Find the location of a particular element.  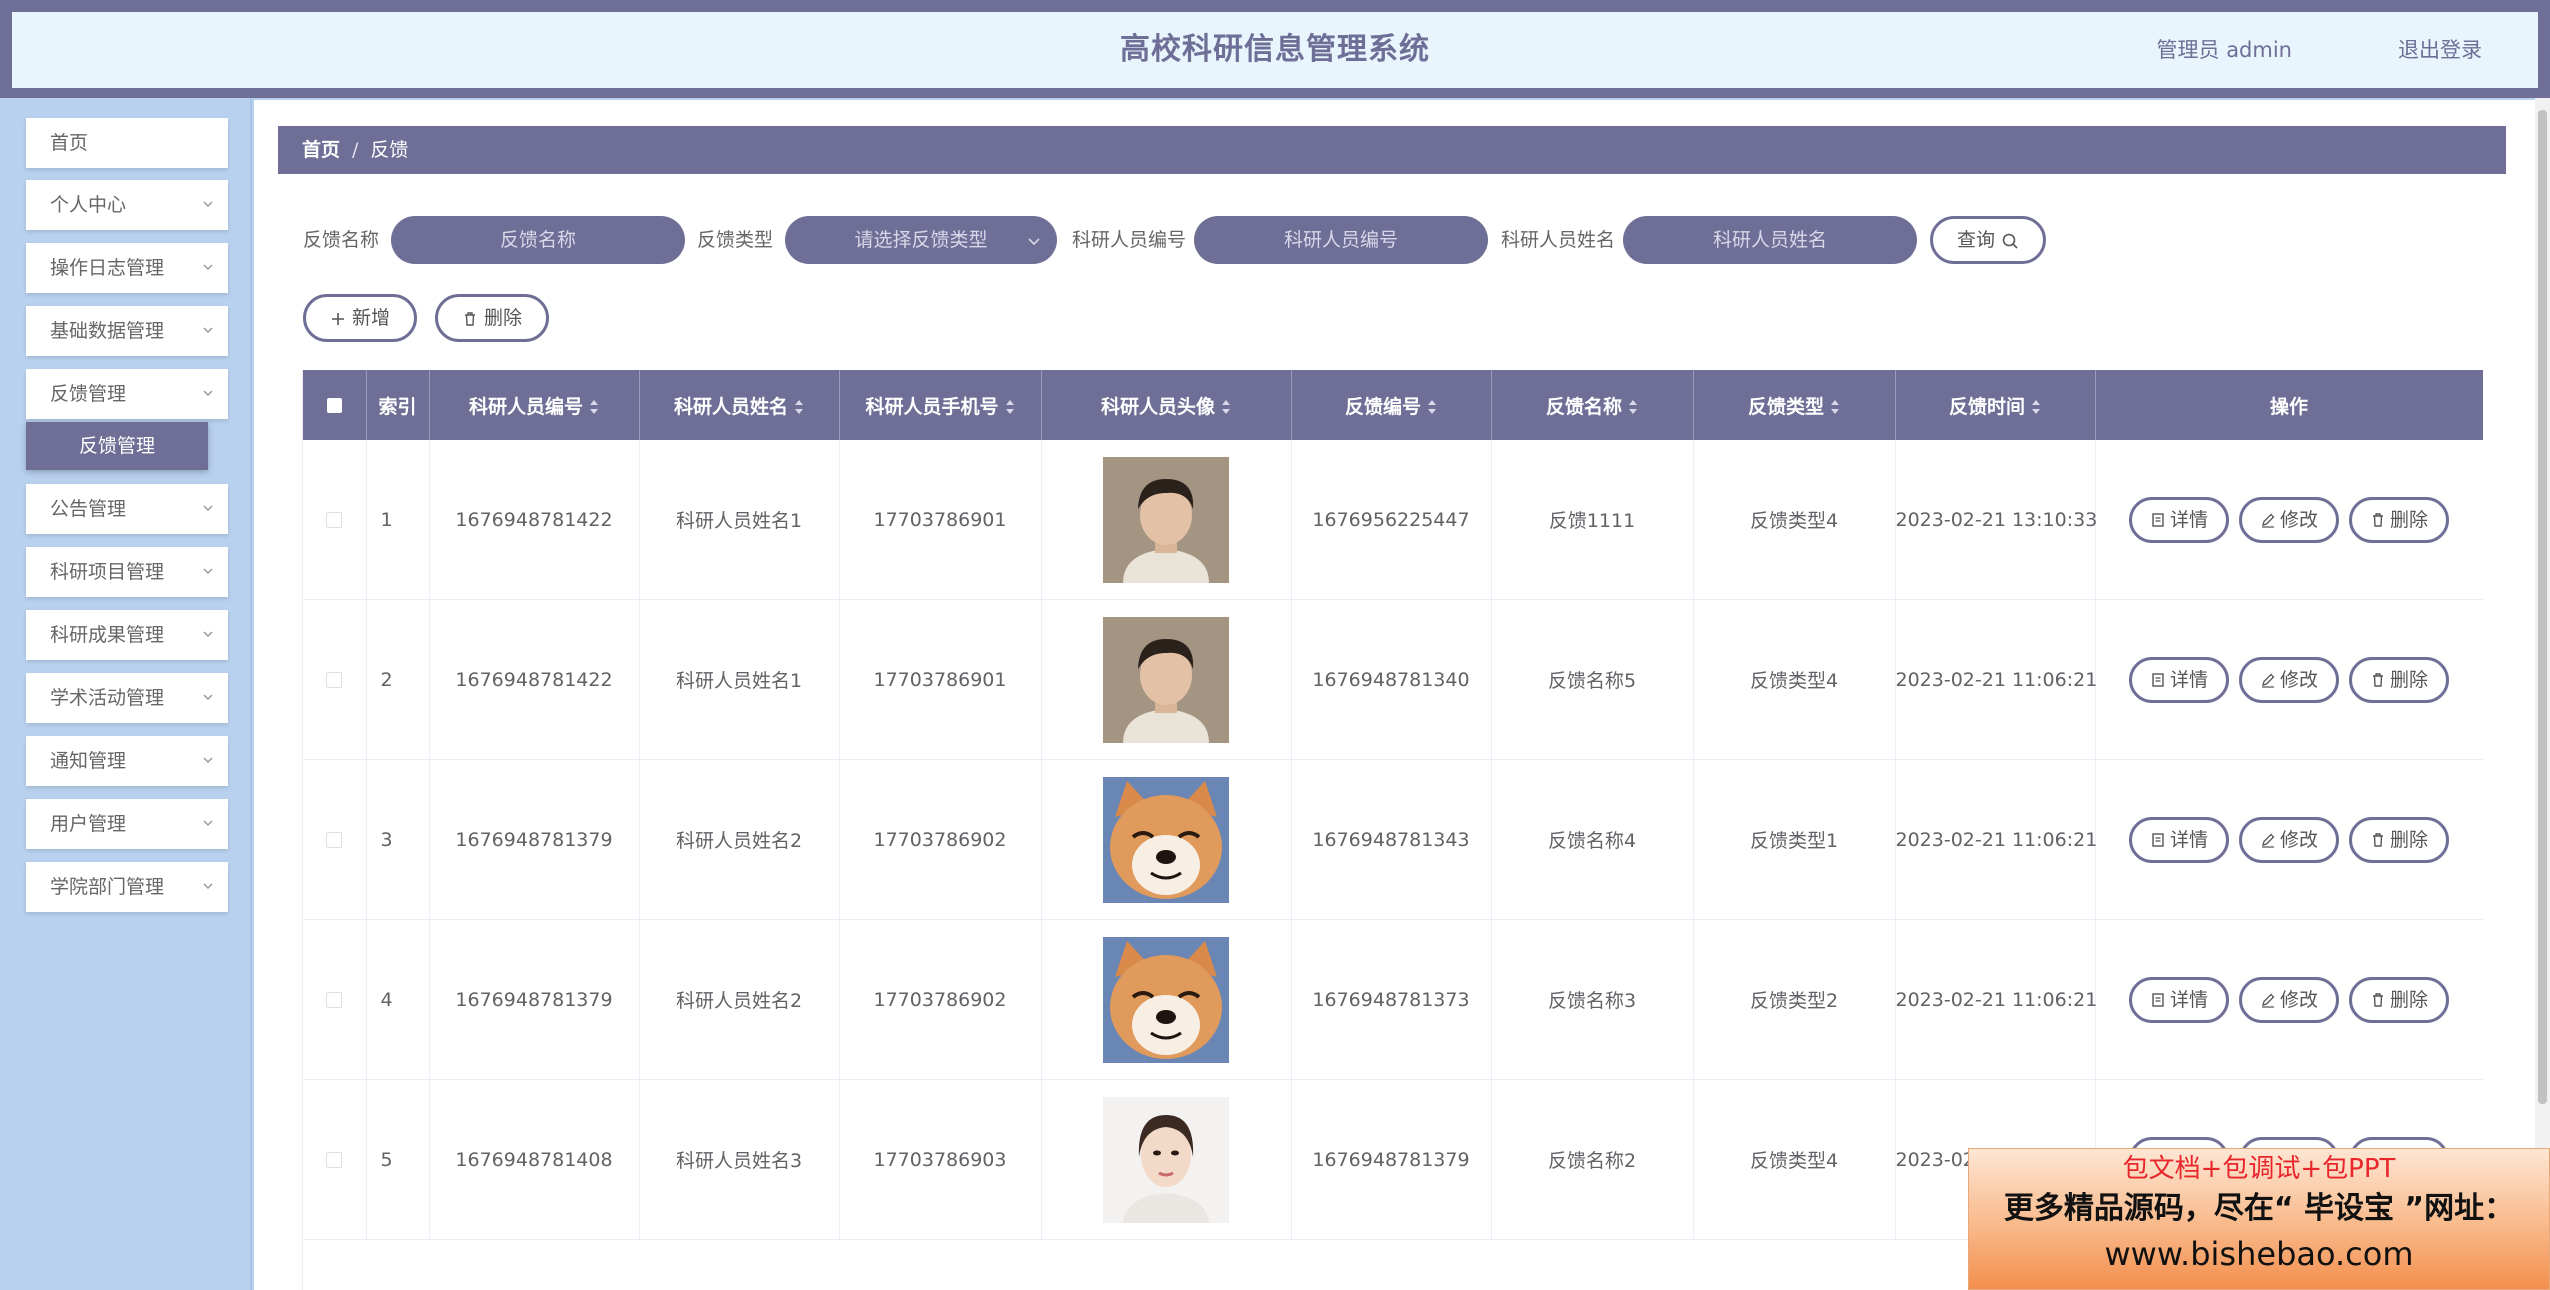

cell-feedback-name: 反馈名称4 is located at coordinates (1592, 839).